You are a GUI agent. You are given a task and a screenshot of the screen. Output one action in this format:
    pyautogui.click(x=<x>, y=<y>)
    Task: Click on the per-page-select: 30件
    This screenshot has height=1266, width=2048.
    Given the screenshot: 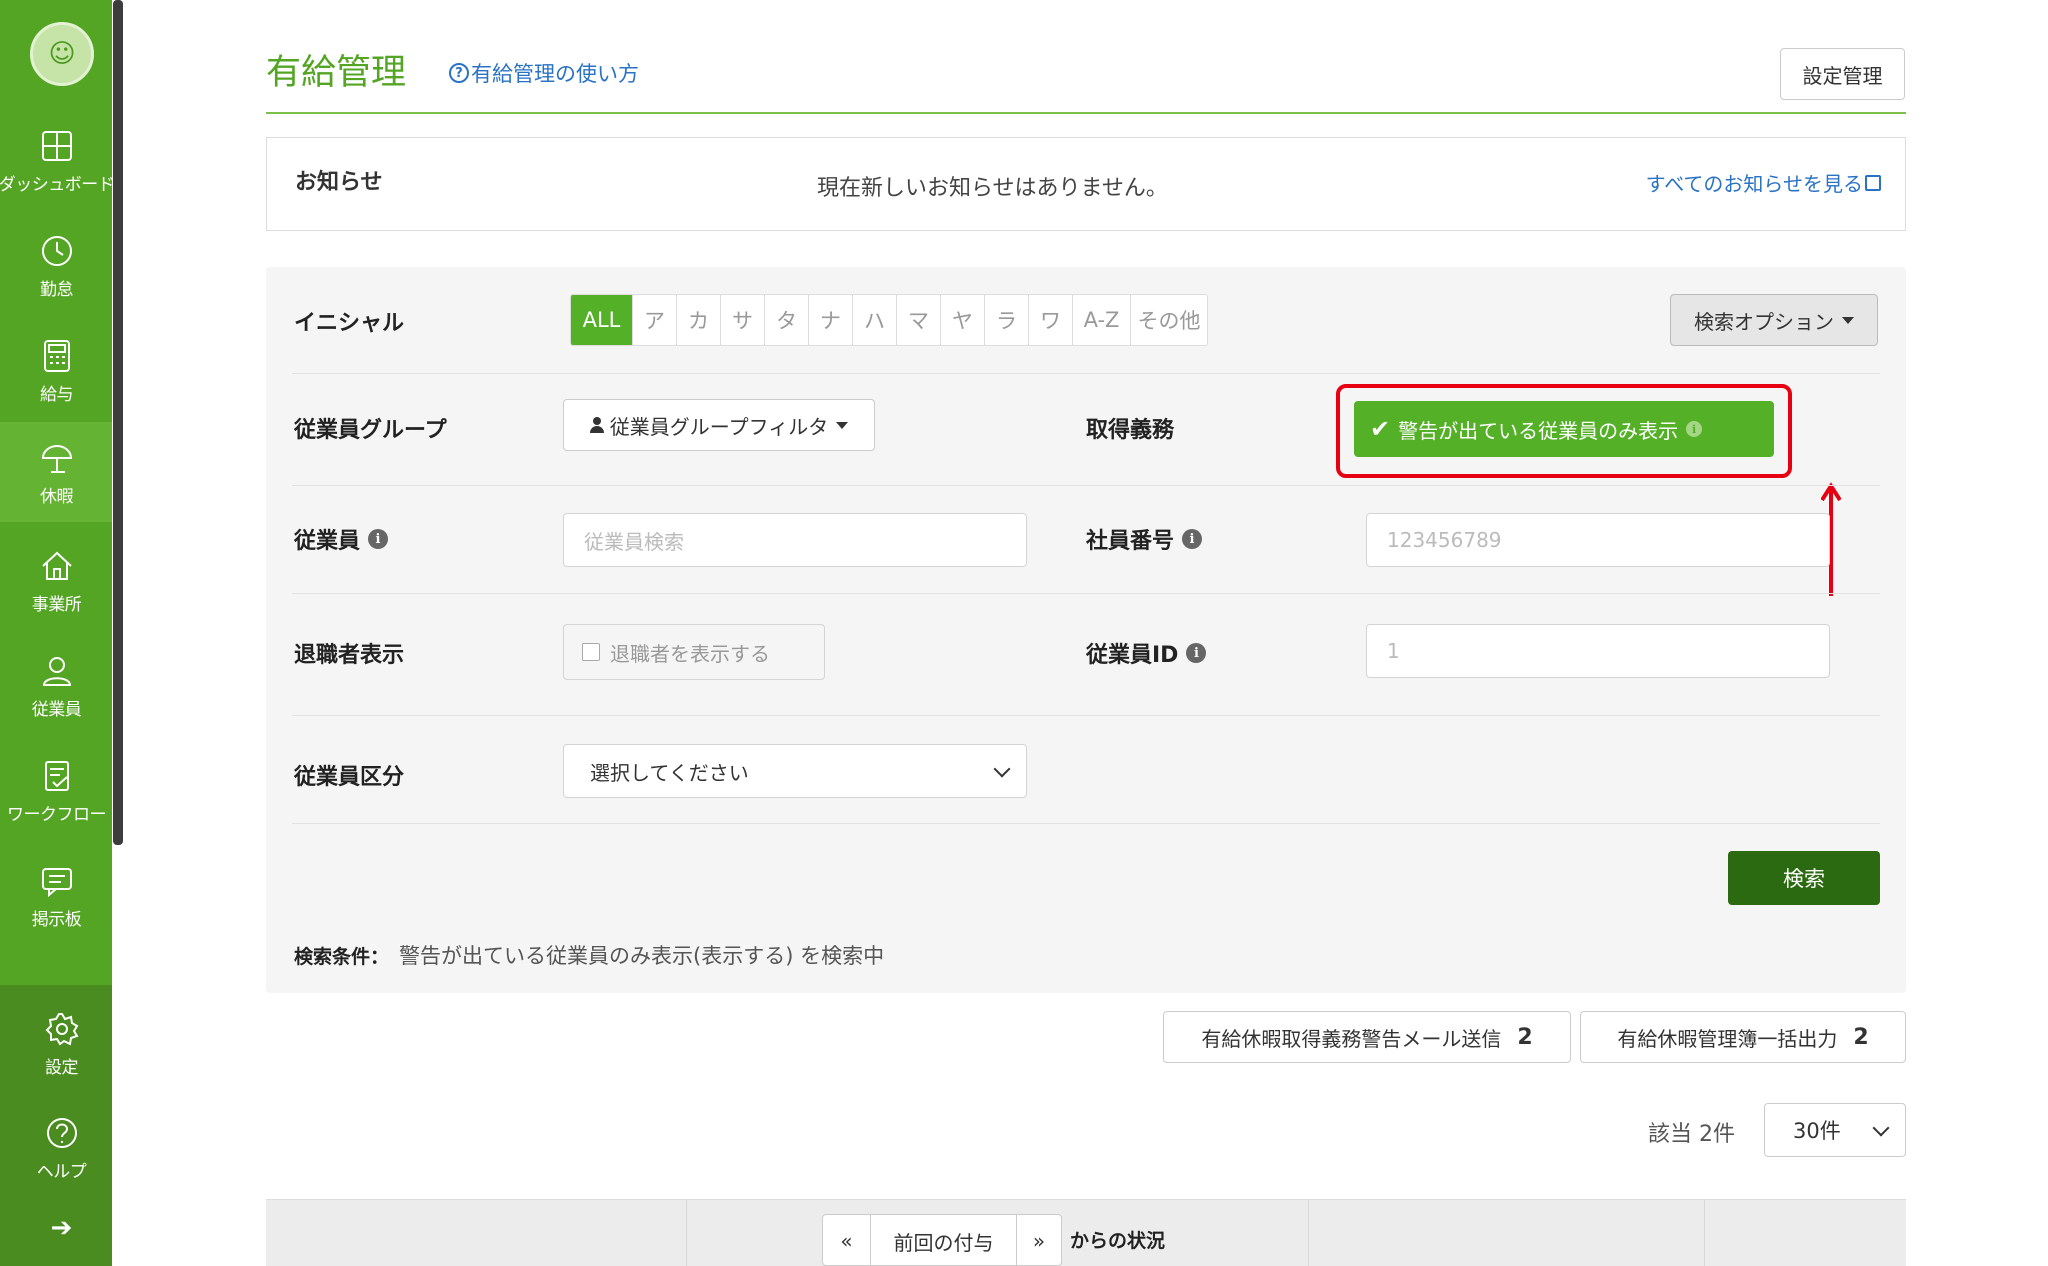 What is the action you would take?
    pyautogui.click(x=1835, y=1130)
    